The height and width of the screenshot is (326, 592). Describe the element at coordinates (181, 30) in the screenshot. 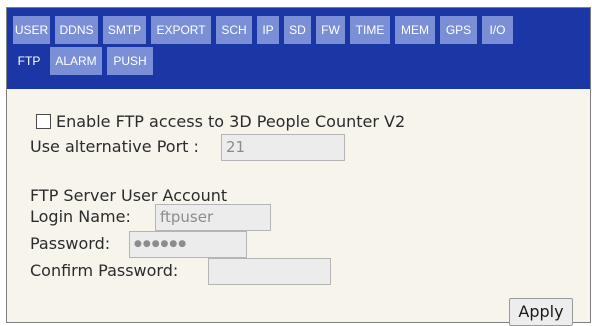

I see `tab-export: EXPORT` at that location.